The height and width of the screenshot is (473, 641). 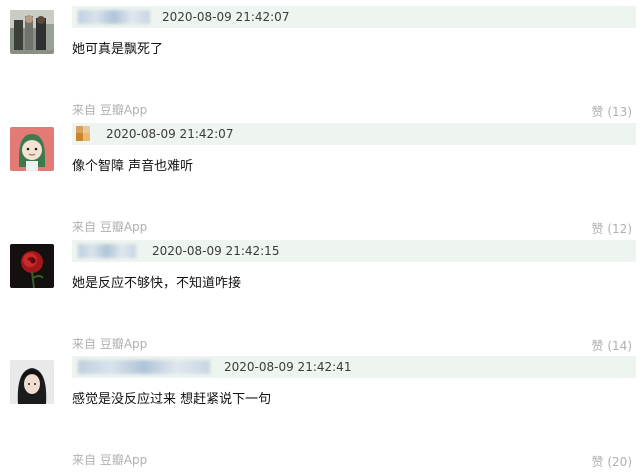 What do you see at coordinates (612, 229) in the screenshot?
I see `like-button: 赞 (12)` at bounding box center [612, 229].